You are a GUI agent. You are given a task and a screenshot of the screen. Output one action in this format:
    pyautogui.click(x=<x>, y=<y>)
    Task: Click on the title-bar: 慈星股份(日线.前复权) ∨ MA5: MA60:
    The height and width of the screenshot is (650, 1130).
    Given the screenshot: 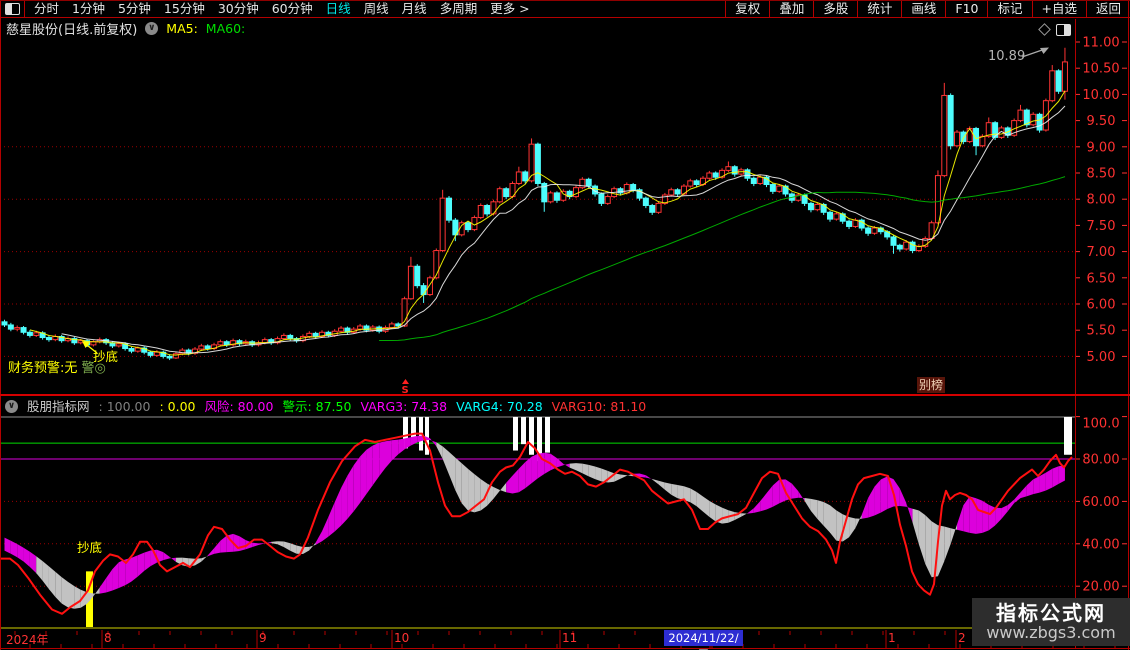 What is the action you would take?
    pyautogui.click(x=126, y=29)
    